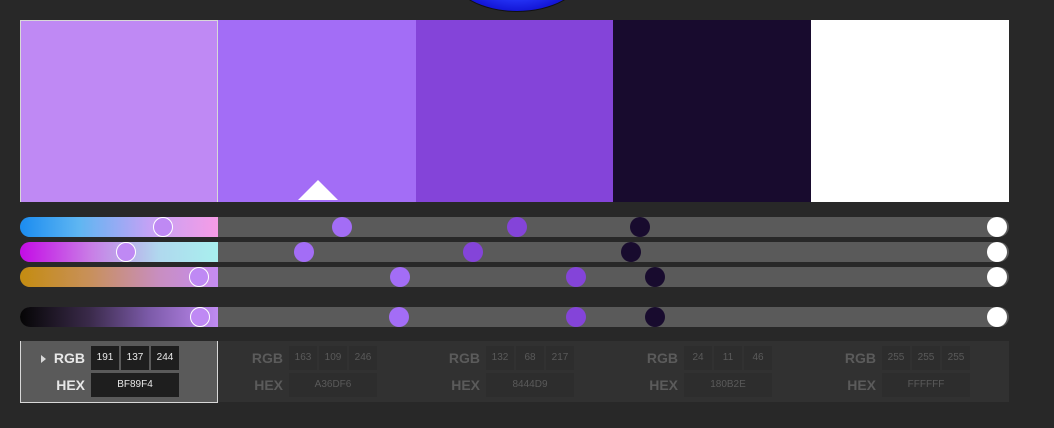 Image resolution: width=1054 pixels, height=428 pixels. I want to click on swatch-3-red-field: 132, so click(500, 358).